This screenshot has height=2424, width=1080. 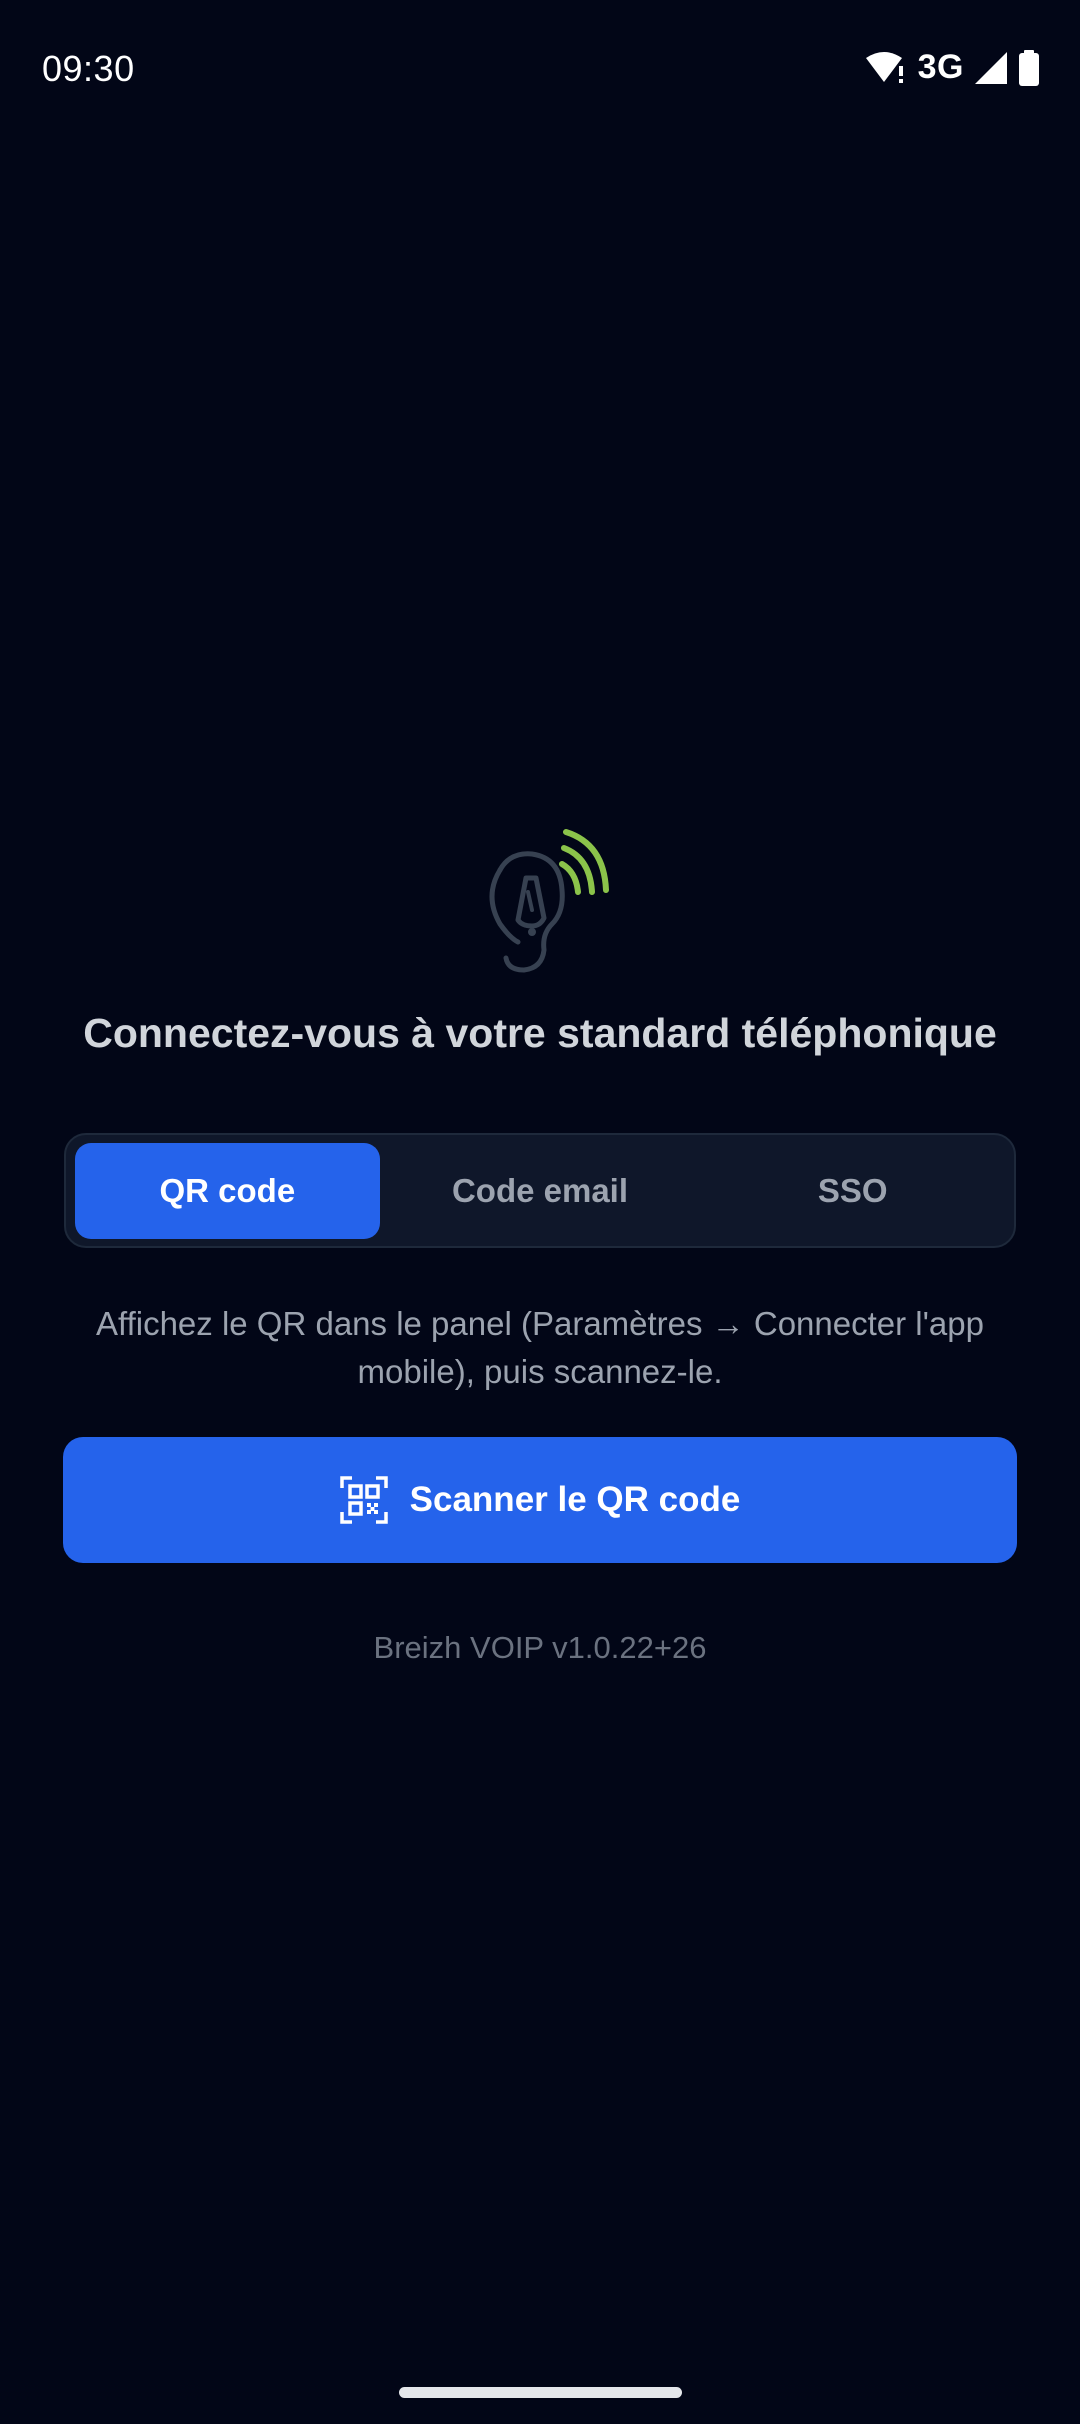 What do you see at coordinates (852, 1191) in the screenshot?
I see `tab-sso: SSO` at bounding box center [852, 1191].